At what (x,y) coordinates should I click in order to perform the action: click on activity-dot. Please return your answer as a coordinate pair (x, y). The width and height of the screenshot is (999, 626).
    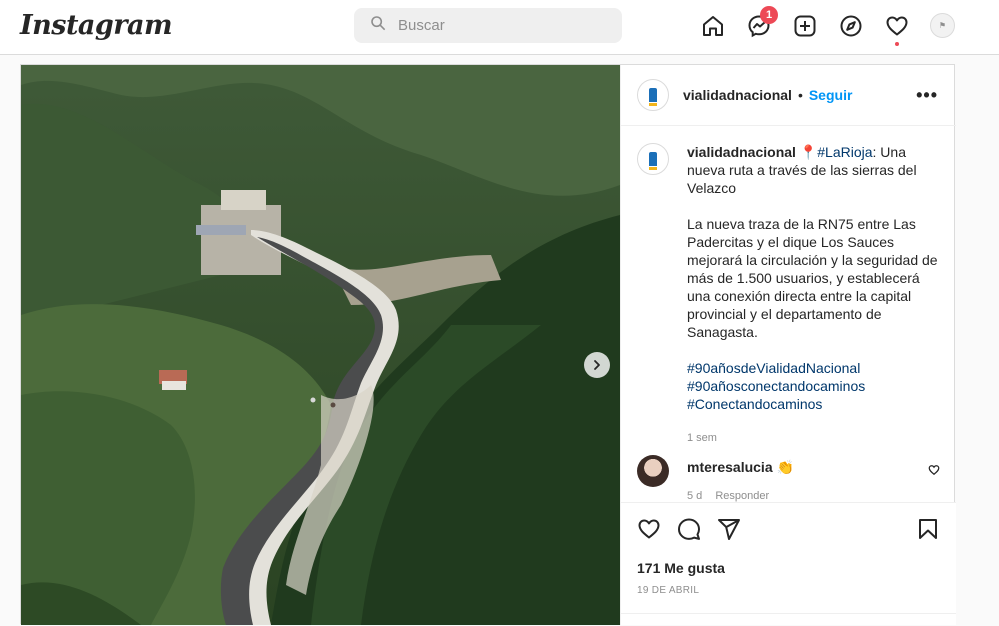
    Looking at the image, I should click on (897, 44).